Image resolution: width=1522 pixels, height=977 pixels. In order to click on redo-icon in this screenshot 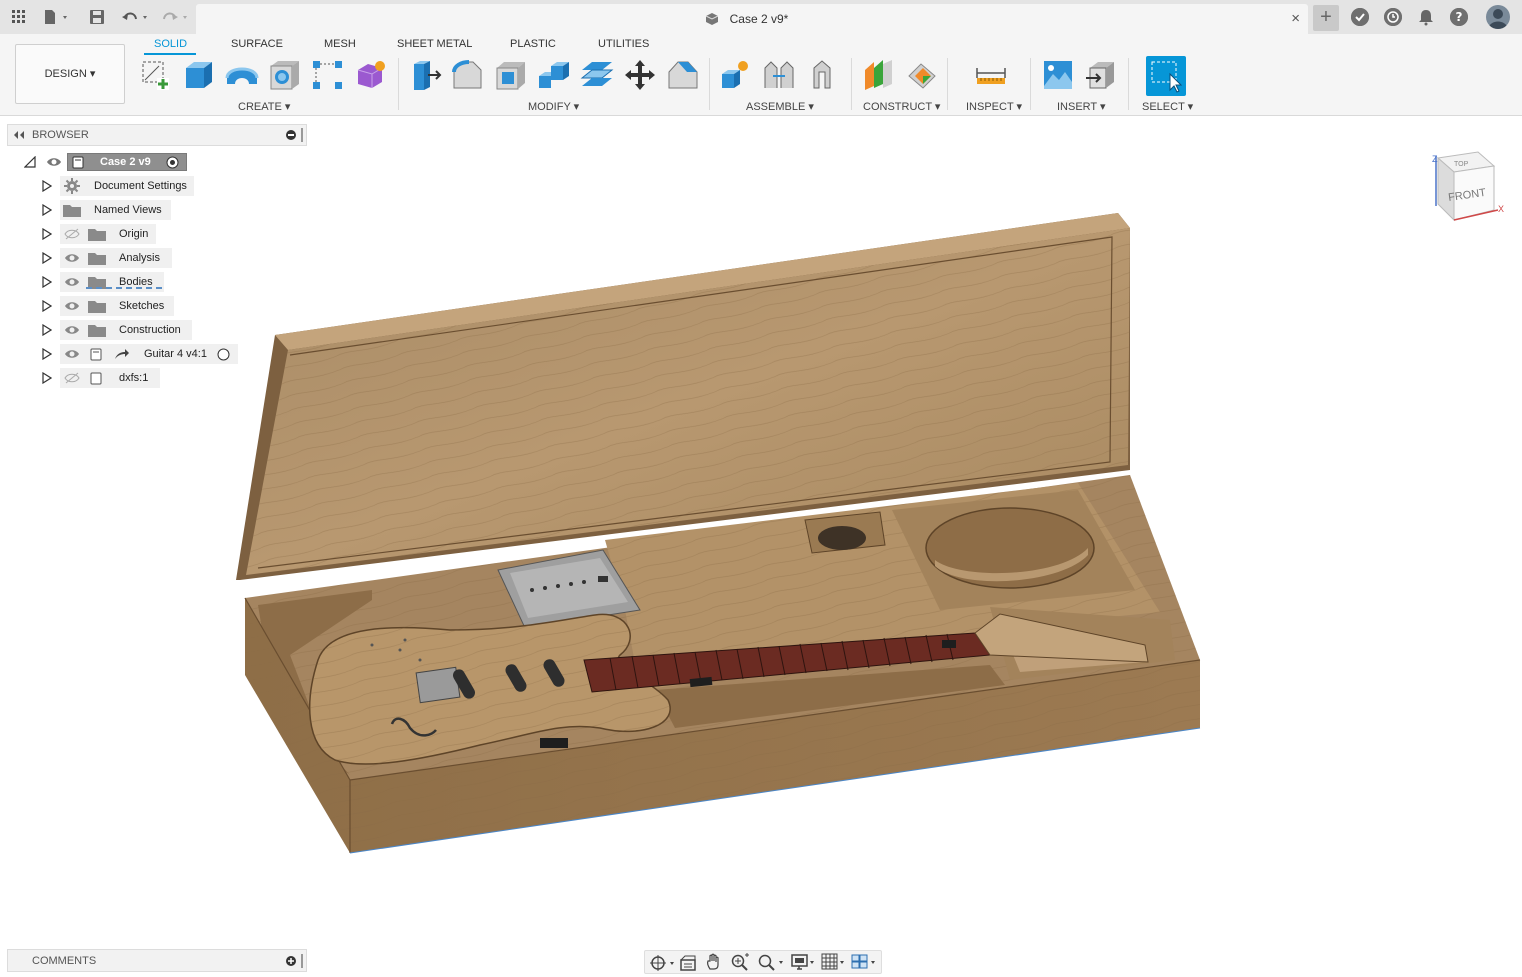, I will do `click(176, 17)`.